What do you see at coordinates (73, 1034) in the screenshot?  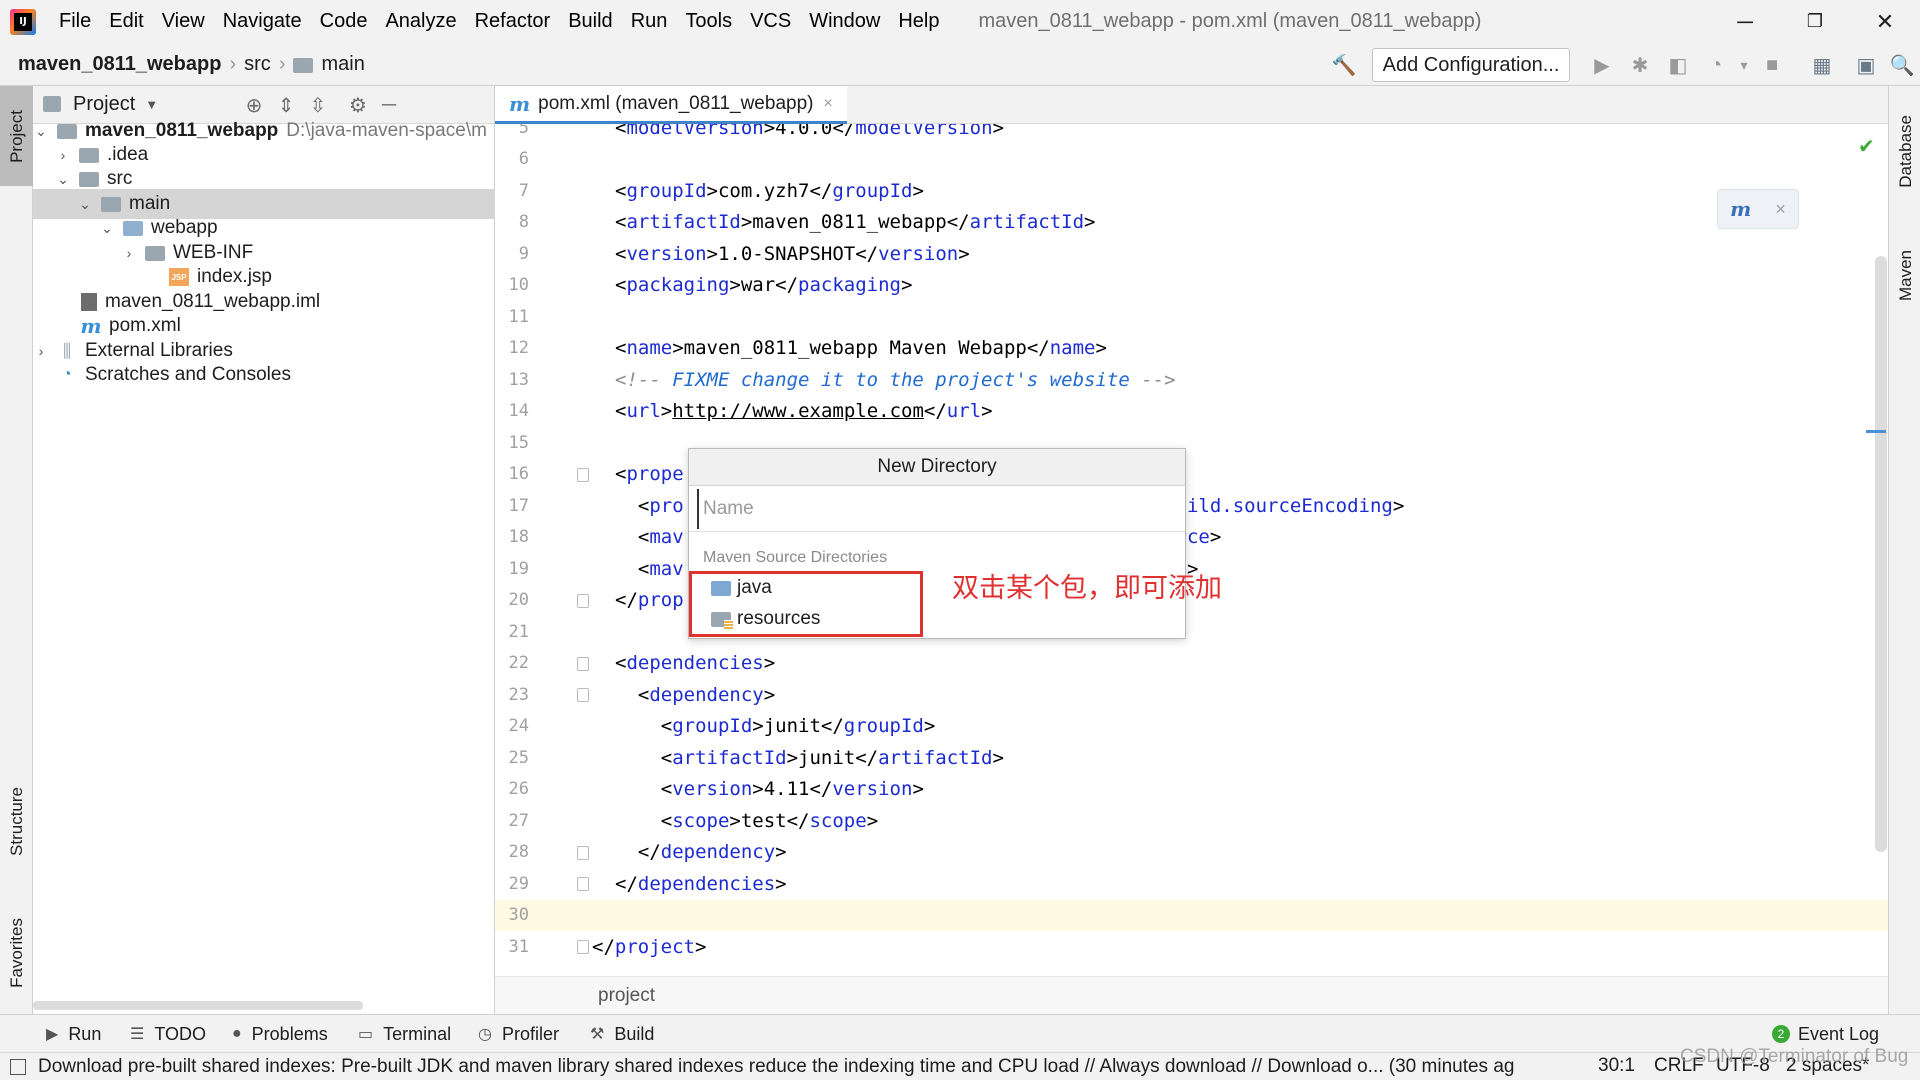 I see `tool-run-button: ▶ Run` at bounding box center [73, 1034].